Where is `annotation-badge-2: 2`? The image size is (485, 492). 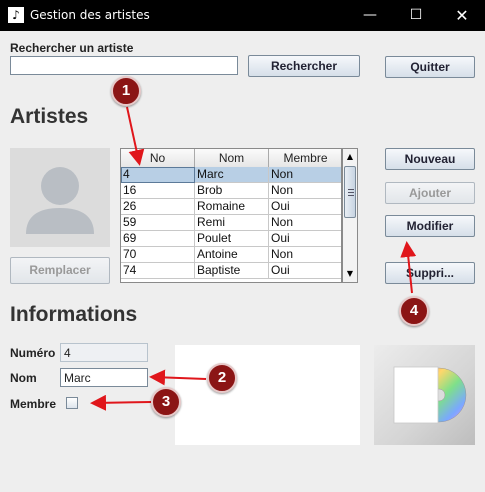 annotation-badge-2: 2 is located at coordinates (222, 378).